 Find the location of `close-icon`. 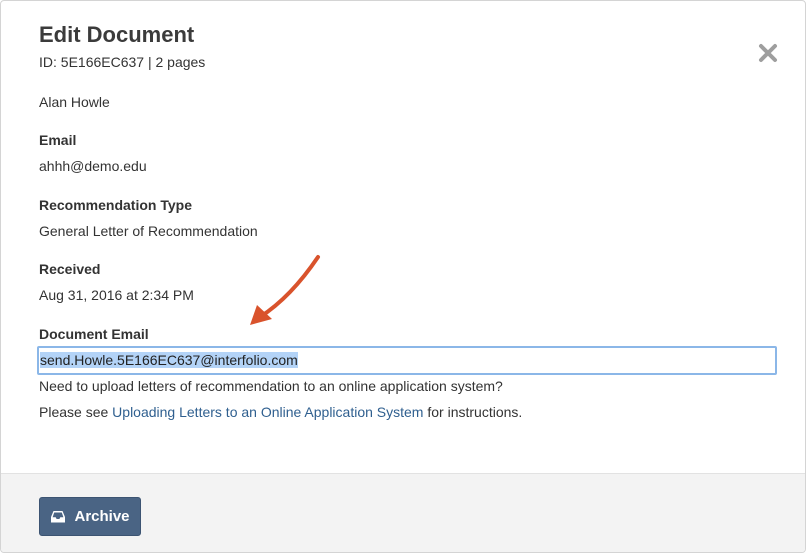

close-icon is located at coordinates (768, 53).